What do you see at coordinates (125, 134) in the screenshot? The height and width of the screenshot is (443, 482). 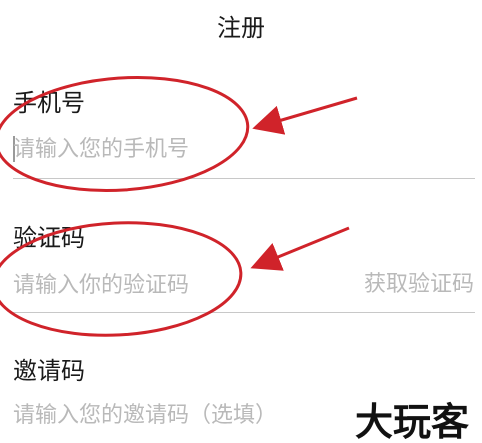 I see `phone-highlight-ellipse` at bounding box center [125, 134].